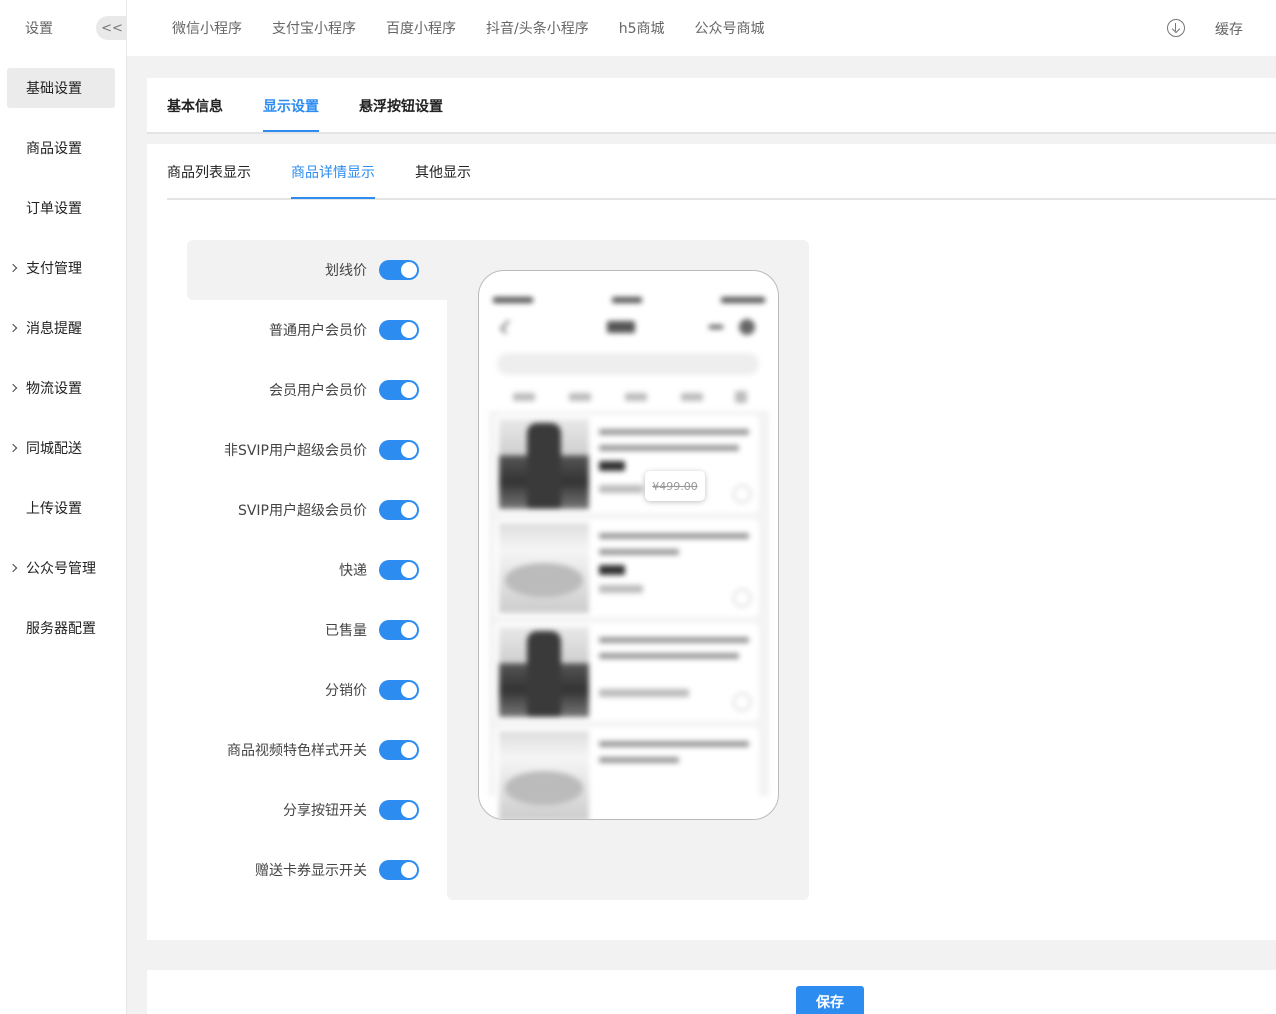 This screenshot has height=1014, width=1276. I want to click on sidebar-item-label: 基础设置, so click(54, 89).